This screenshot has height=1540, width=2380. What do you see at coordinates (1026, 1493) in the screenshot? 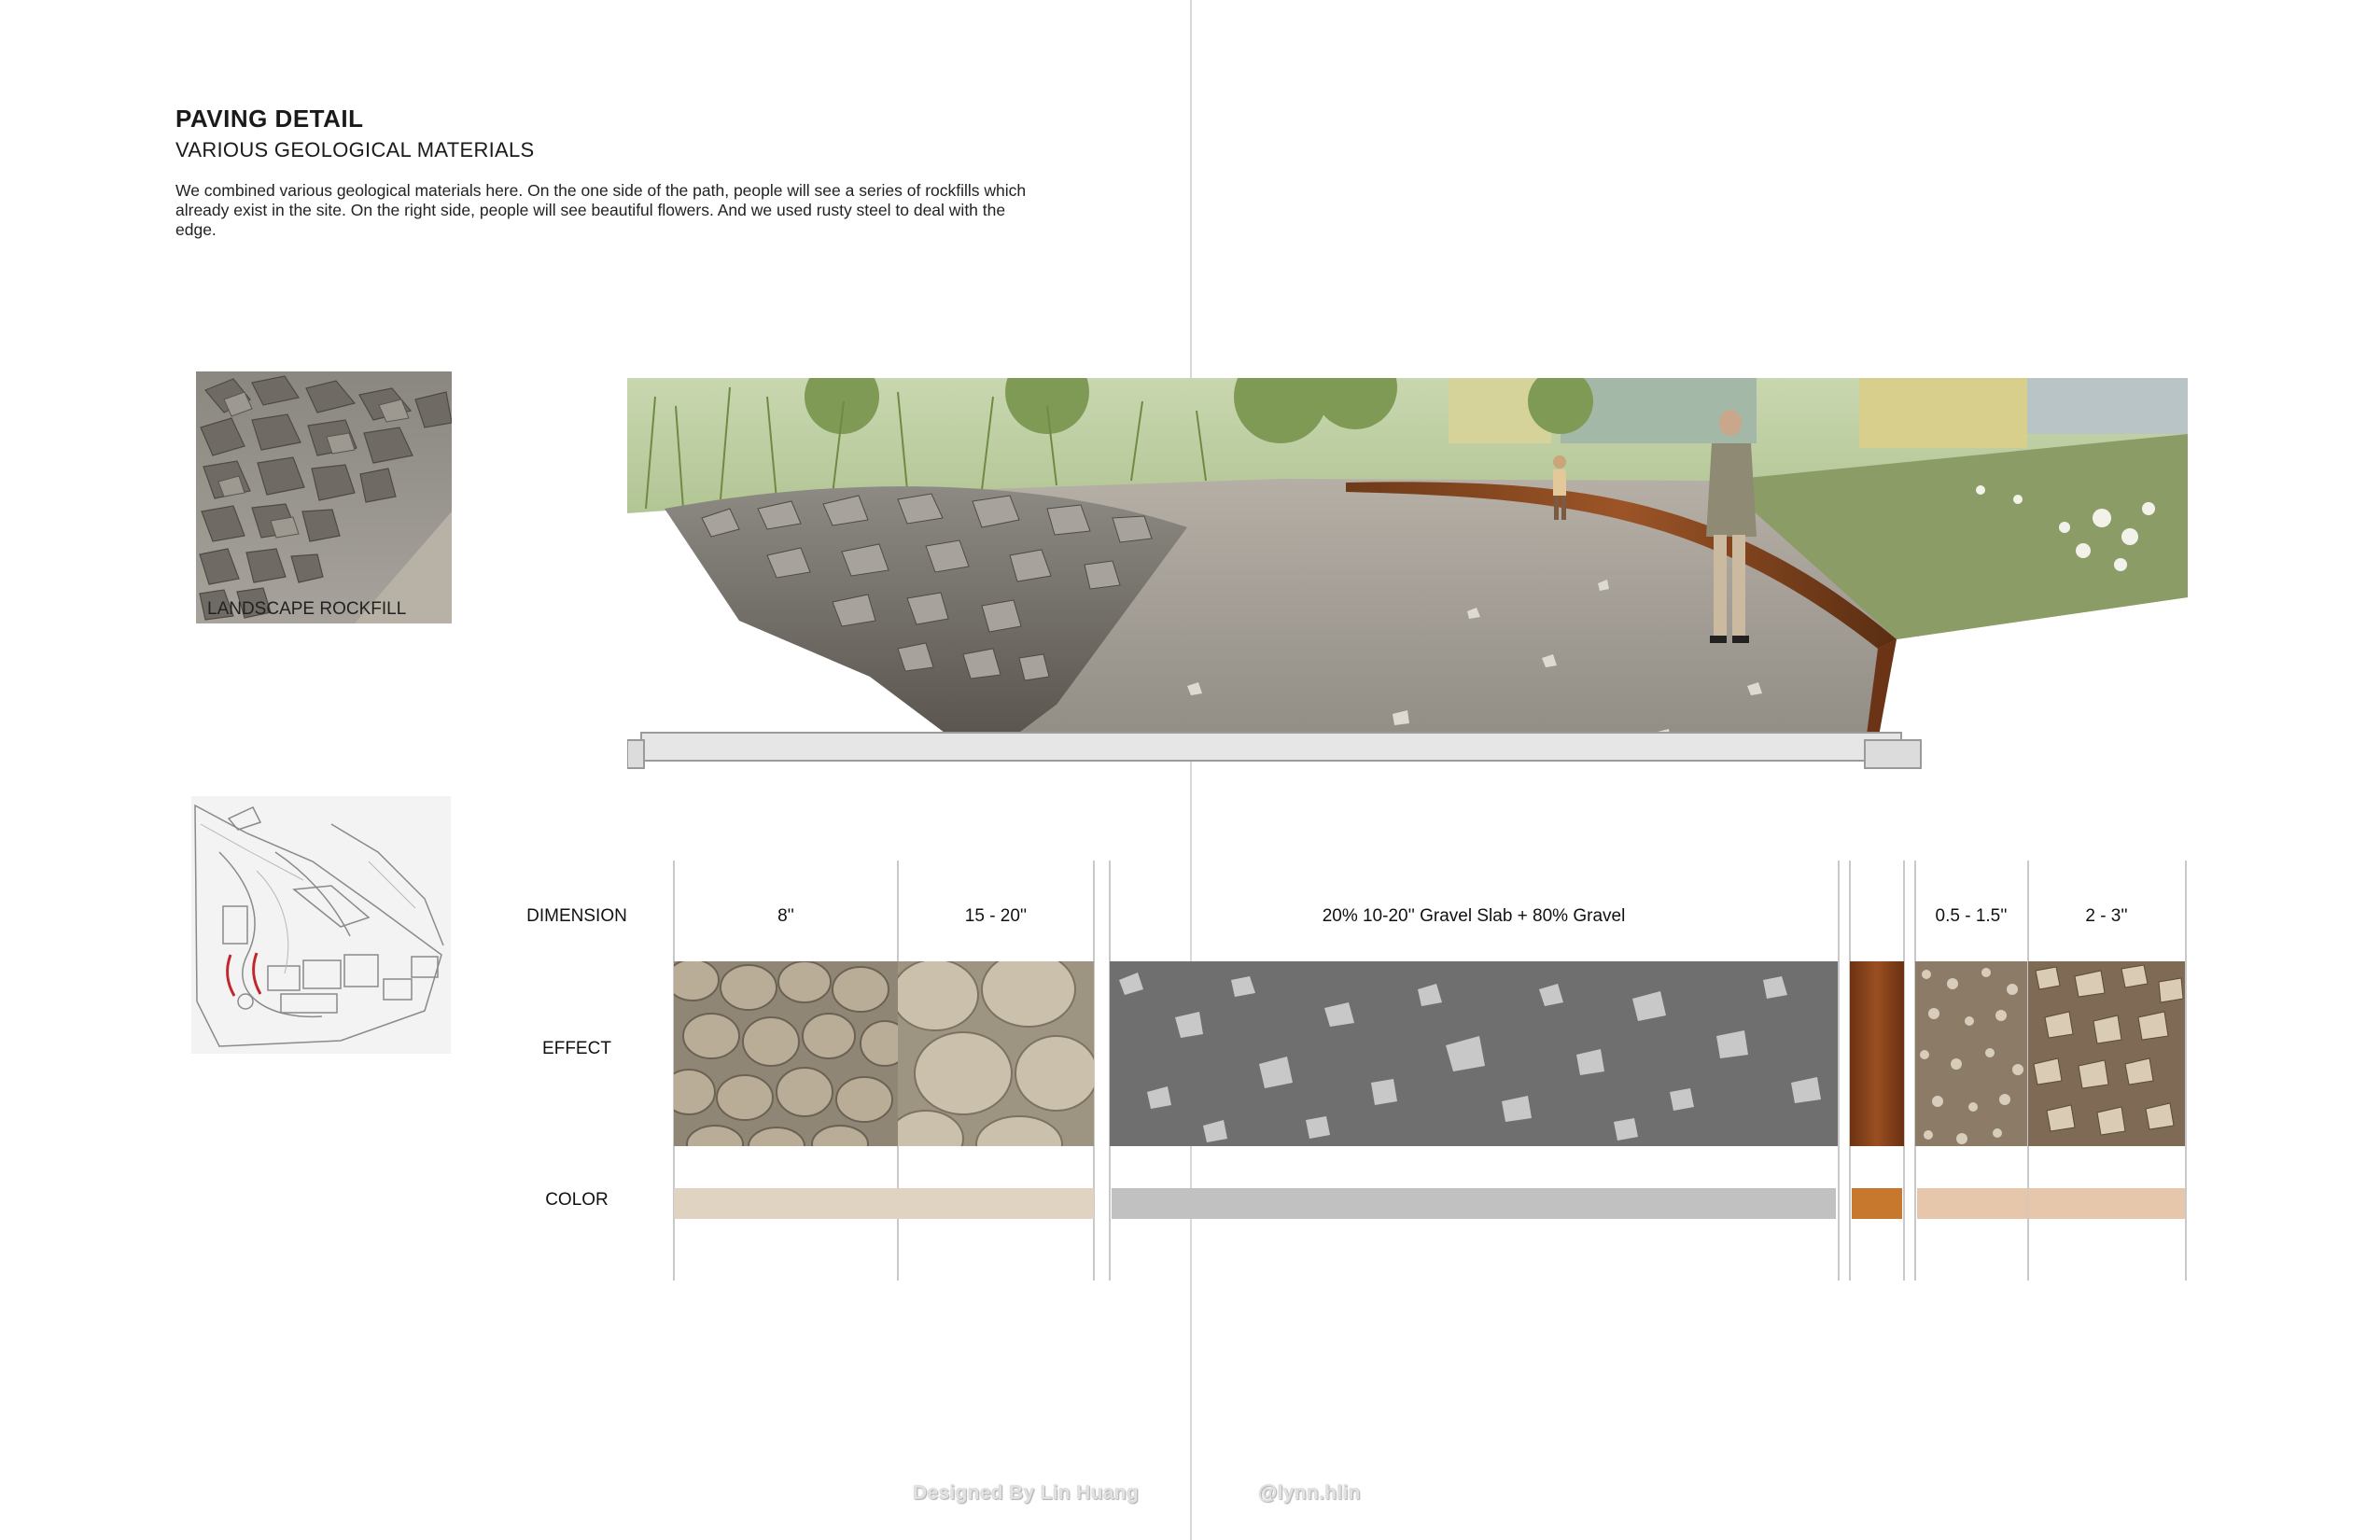
I see `designer-credit: Designed By Lin Huang` at bounding box center [1026, 1493].